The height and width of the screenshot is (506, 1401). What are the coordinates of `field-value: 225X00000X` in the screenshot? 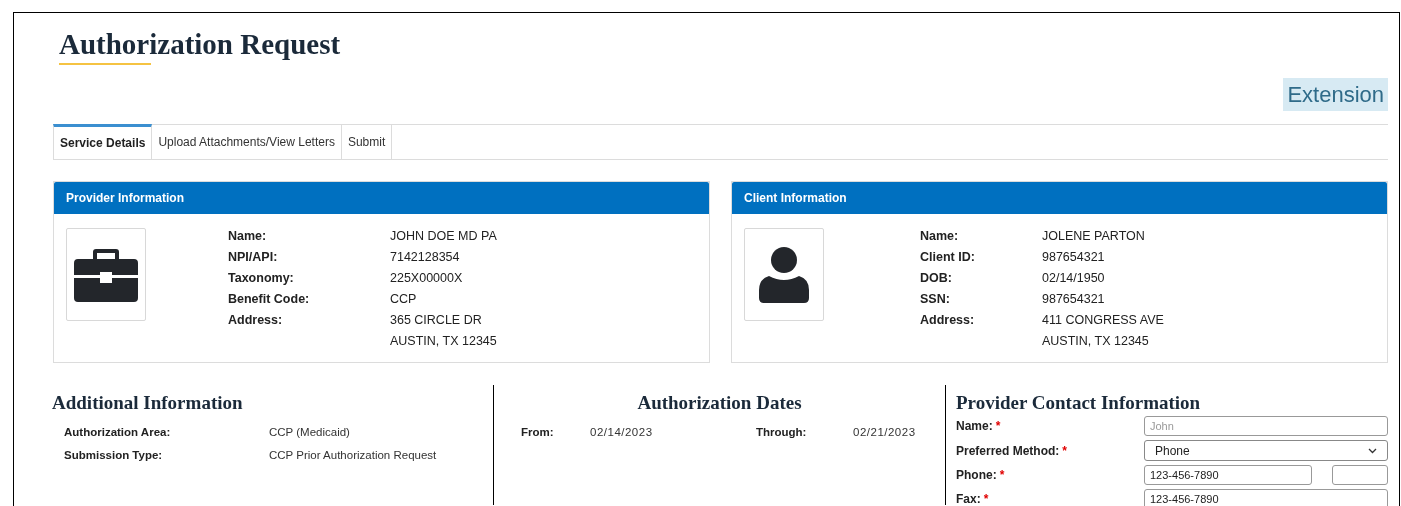 It's located at (427, 278).